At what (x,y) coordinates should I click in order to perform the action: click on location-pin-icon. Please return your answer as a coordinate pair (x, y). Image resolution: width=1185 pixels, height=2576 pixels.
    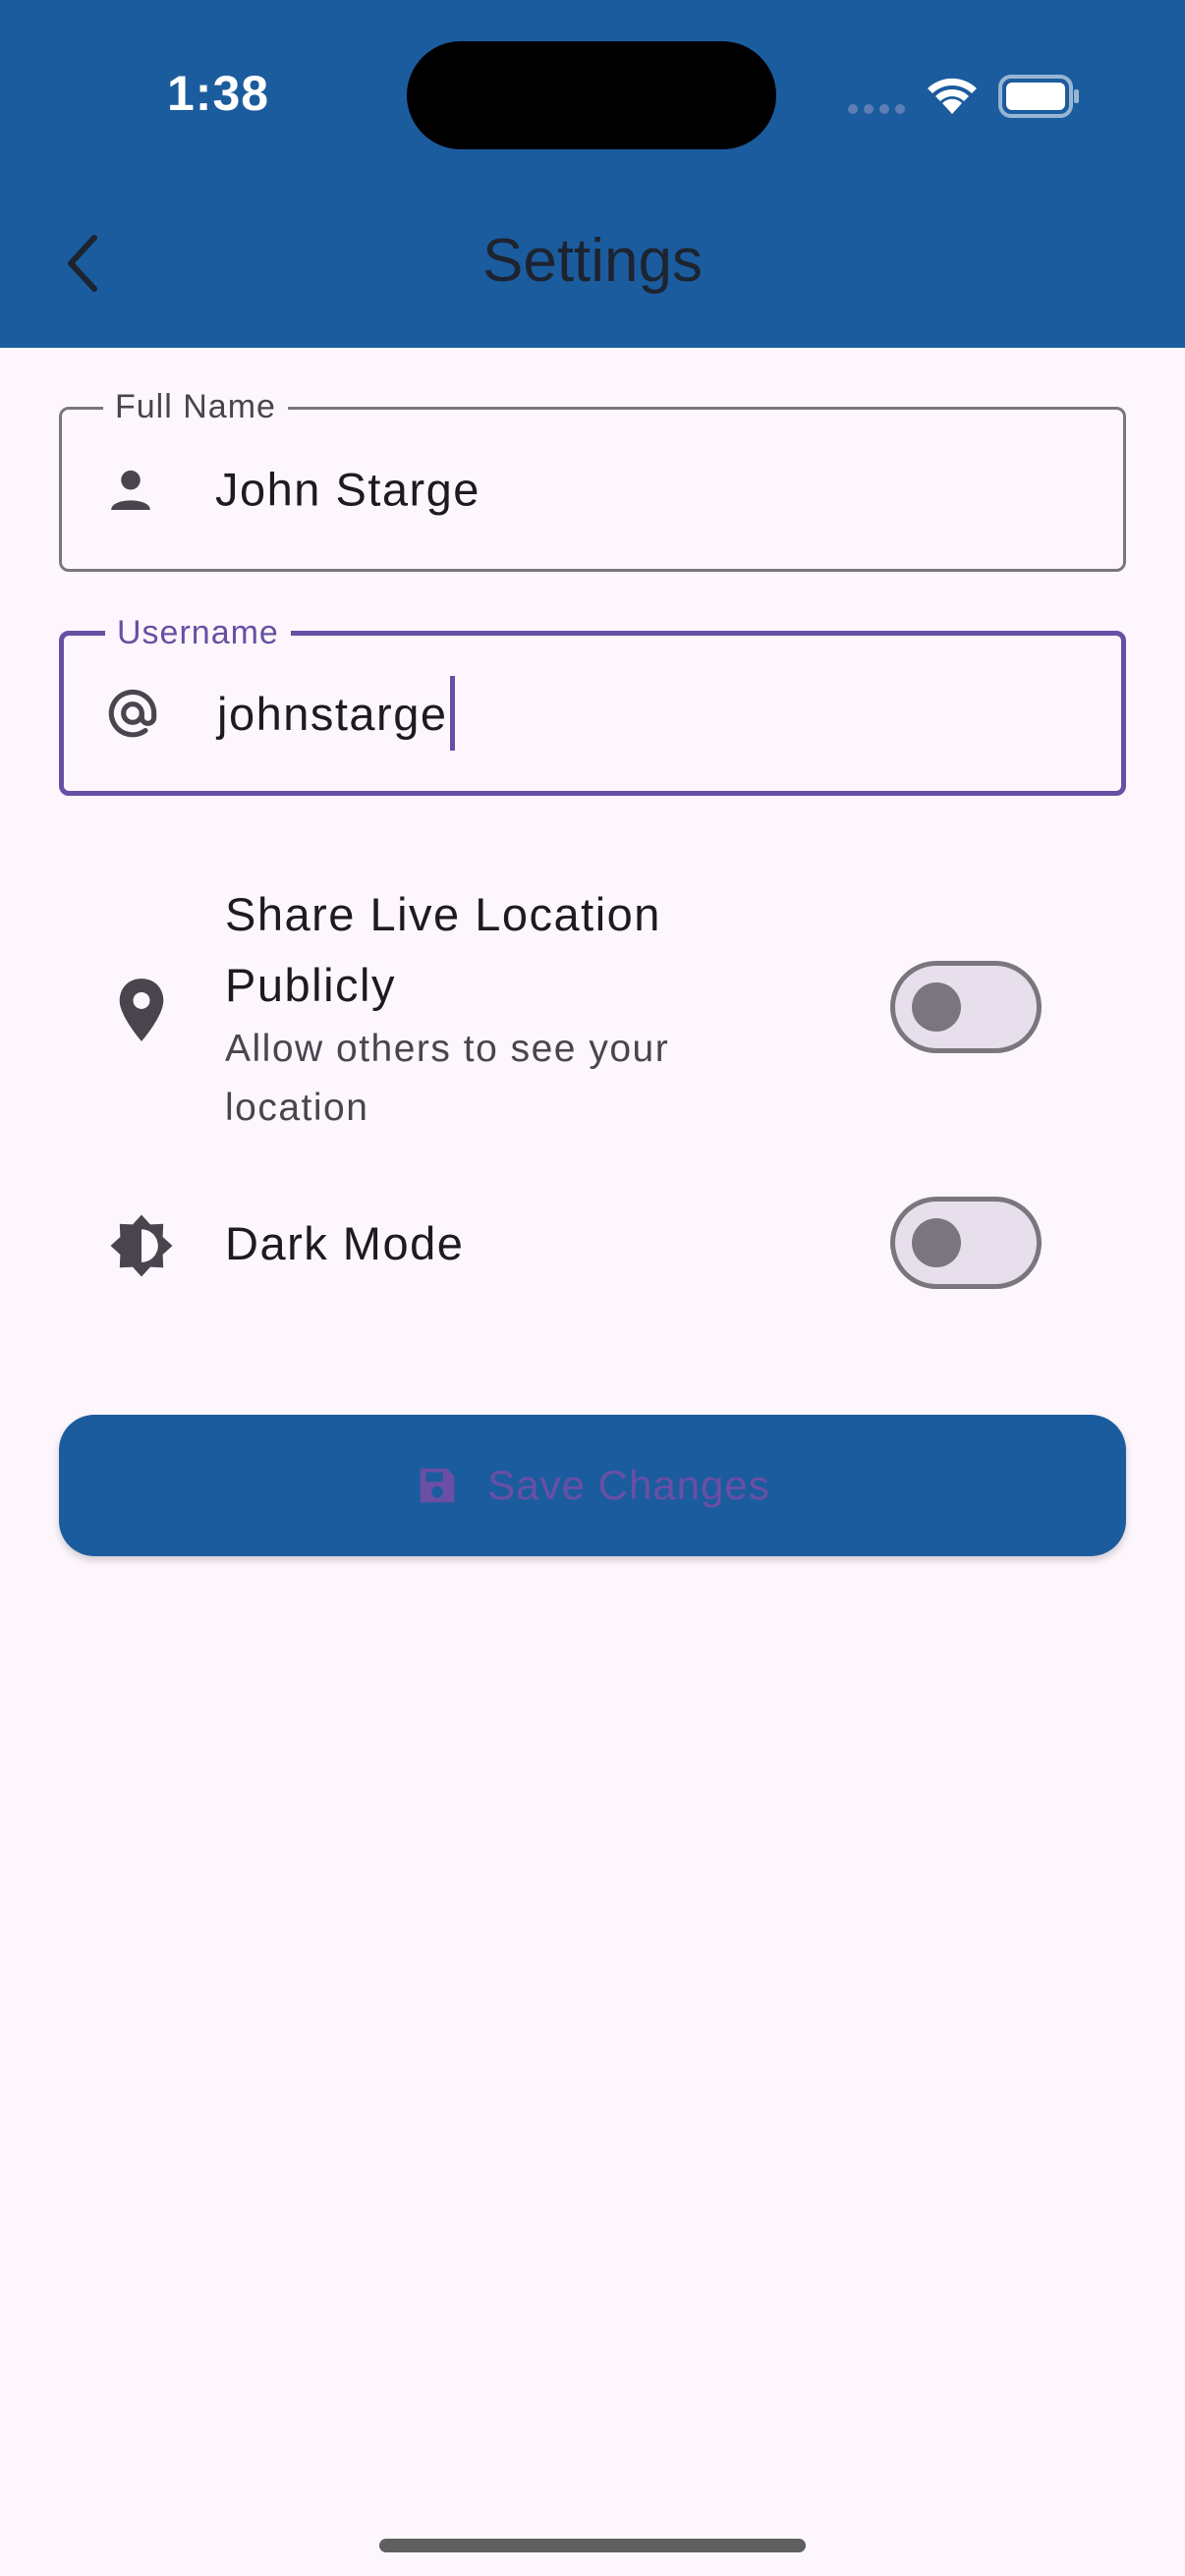
    Looking at the image, I should click on (141, 1010).